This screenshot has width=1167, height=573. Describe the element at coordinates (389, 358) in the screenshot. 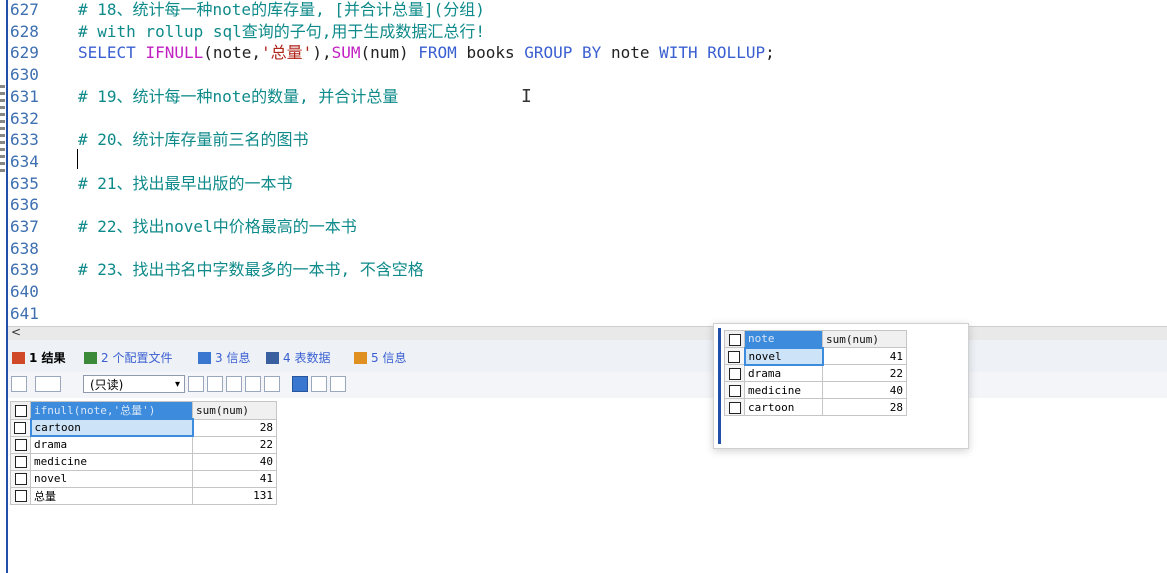

I see `tab-label: 5 信息` at that location.